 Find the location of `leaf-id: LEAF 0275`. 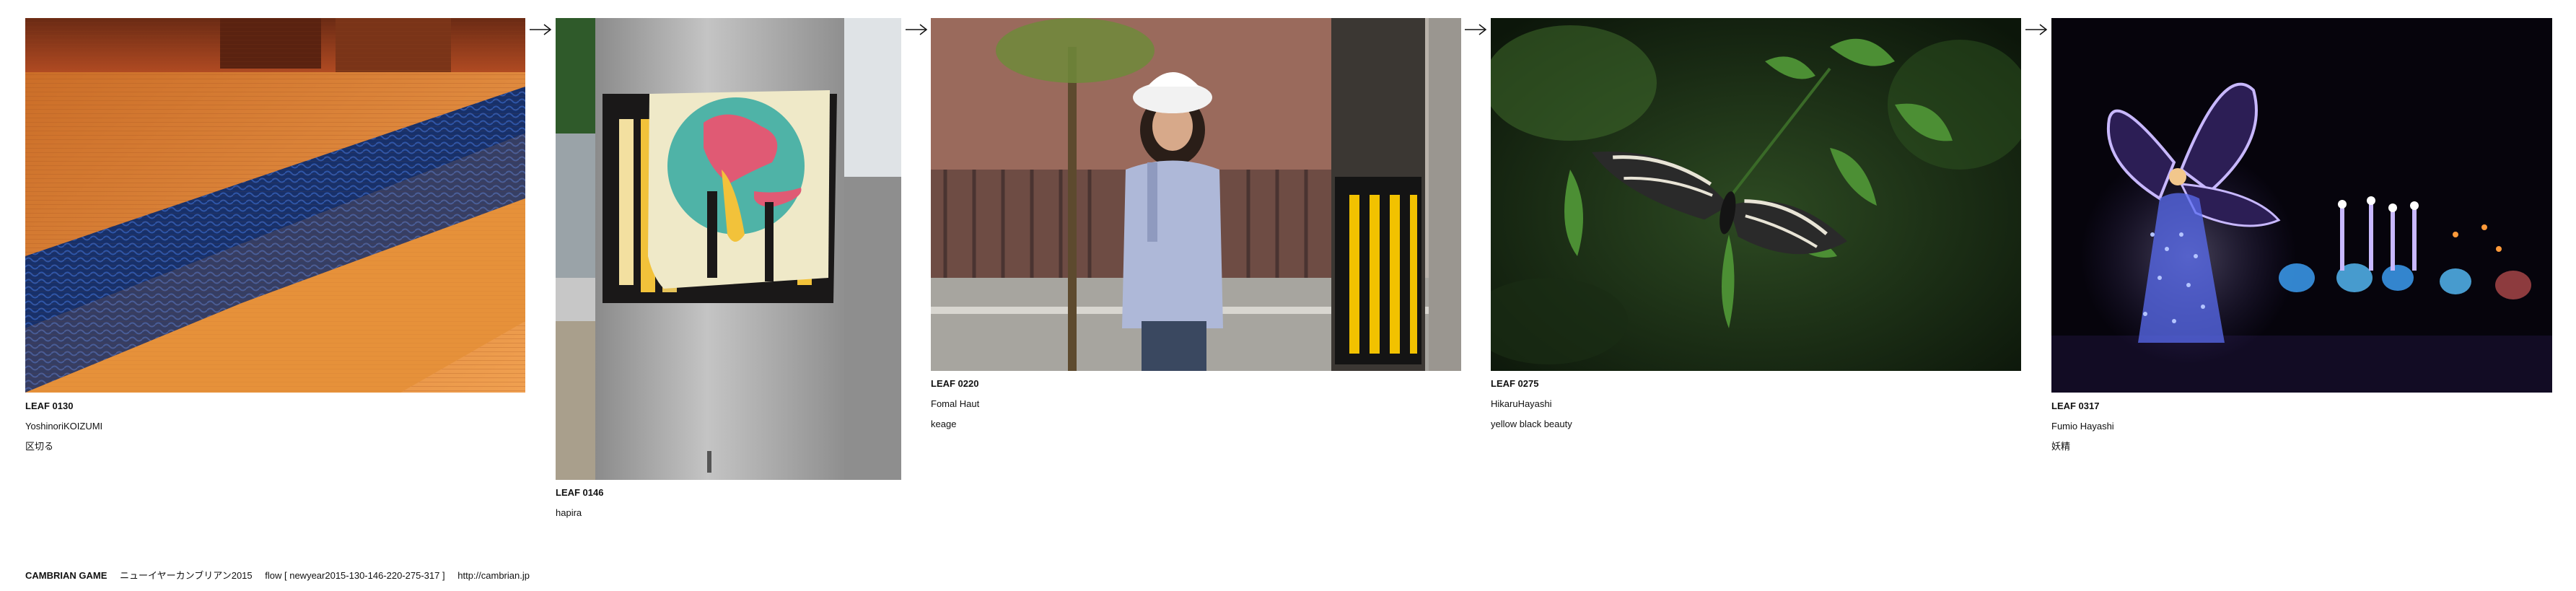

leaf-id: LEAF 0275 is located at coordinates (1532, 384).